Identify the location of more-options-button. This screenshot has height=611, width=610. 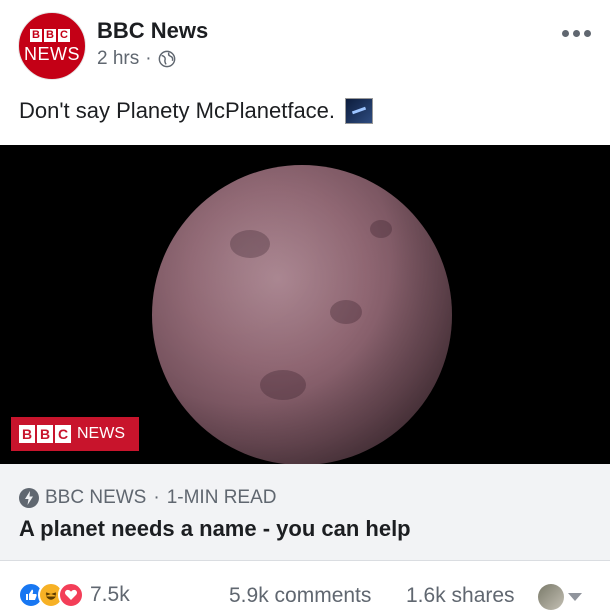
(578, 33).